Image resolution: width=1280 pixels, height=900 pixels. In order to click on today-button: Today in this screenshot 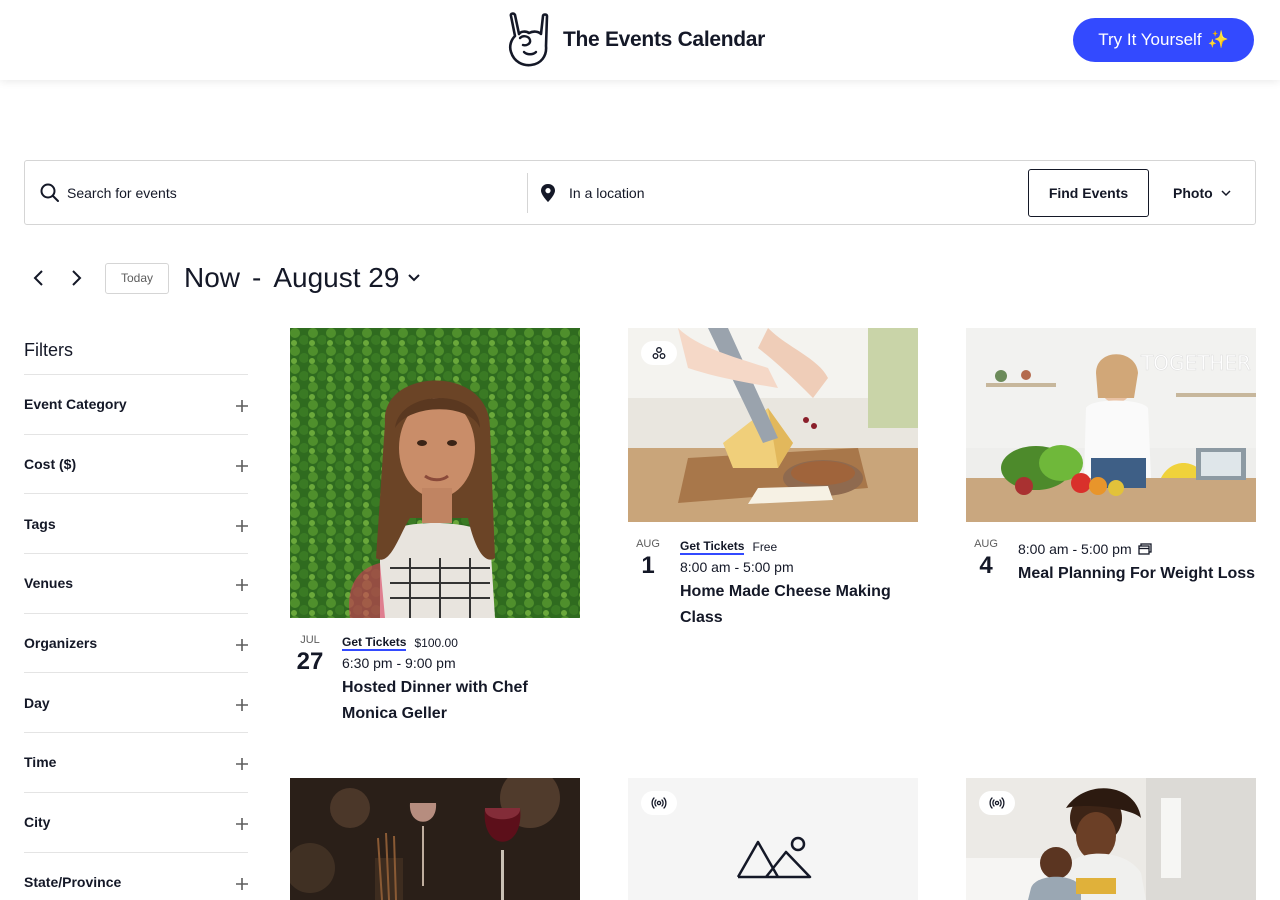, I will do `click(137, 278)`.